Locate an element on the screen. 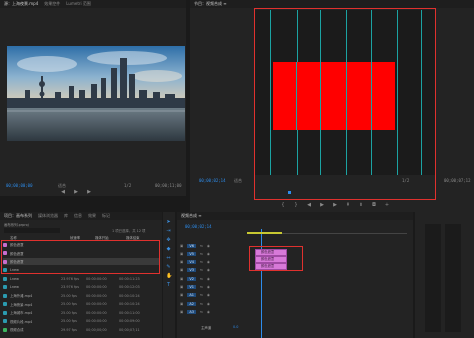 Image resolution: width=474 pixels, height=338 pixels. track-select-tool-icon: ⇥ is located at coordinates (168, 231).